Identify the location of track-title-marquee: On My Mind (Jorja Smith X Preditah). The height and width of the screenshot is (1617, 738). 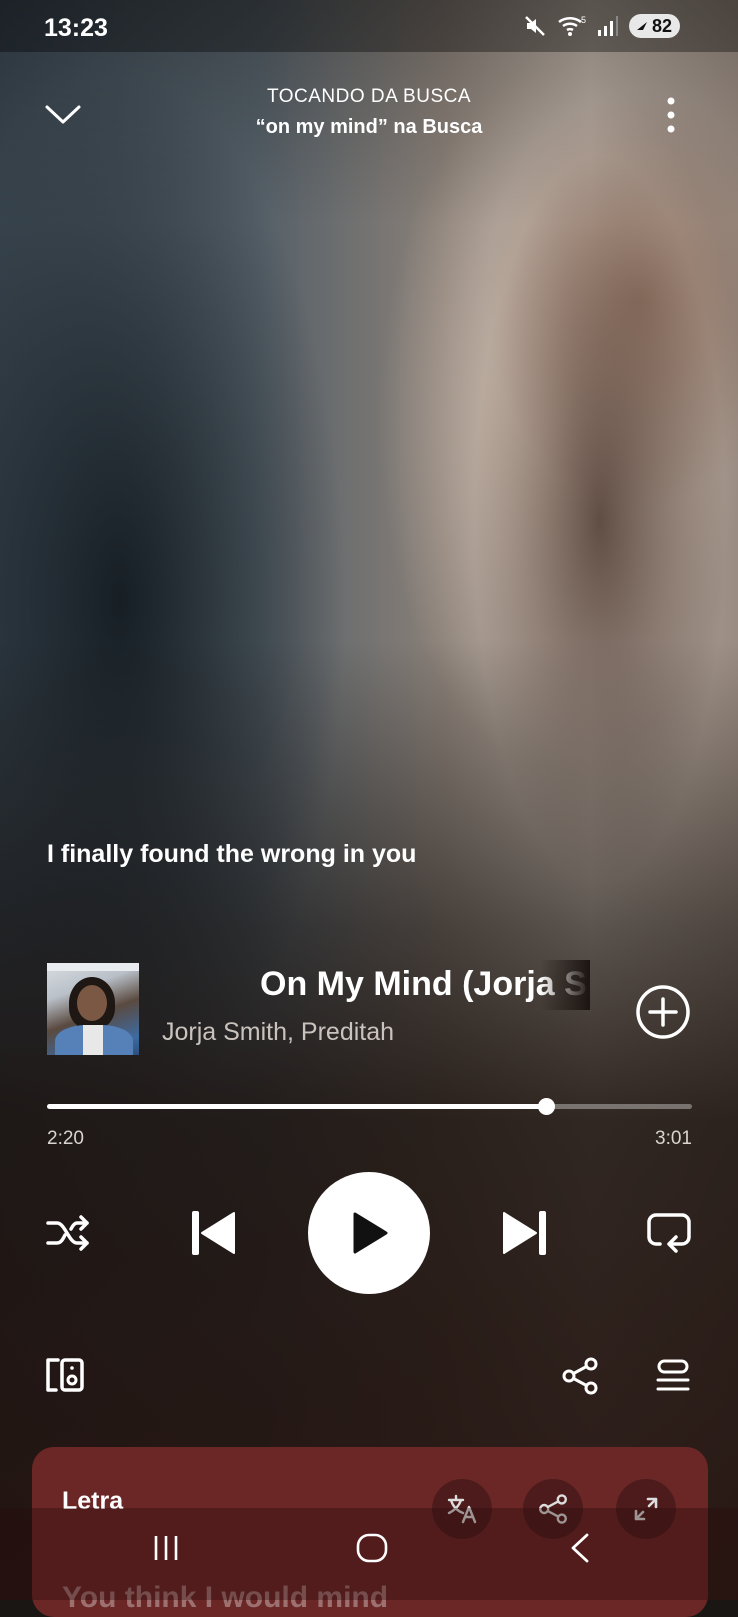
(375, 987).